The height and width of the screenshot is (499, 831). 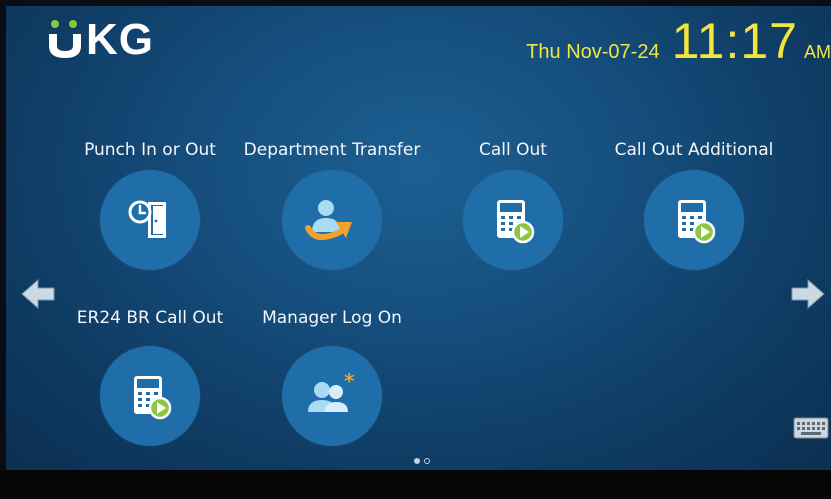 I want to click on tile-punch-in-out: Punch In or Out, so click(x=150, y=196).